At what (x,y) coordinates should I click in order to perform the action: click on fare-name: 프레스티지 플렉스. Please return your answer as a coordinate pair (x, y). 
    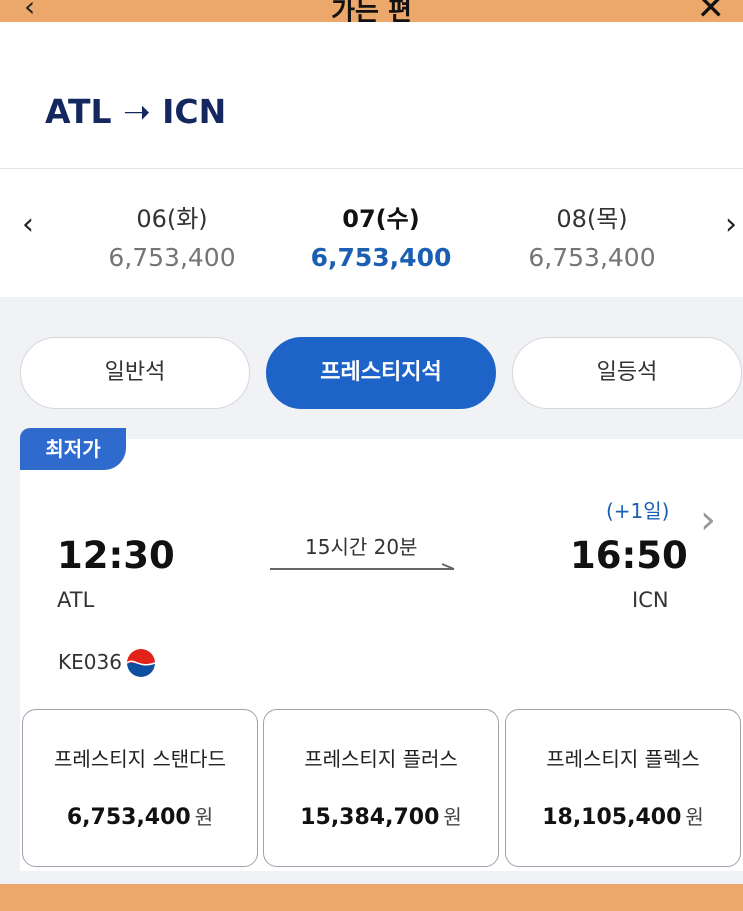
    Looking at the image, I should click on (623, 759).